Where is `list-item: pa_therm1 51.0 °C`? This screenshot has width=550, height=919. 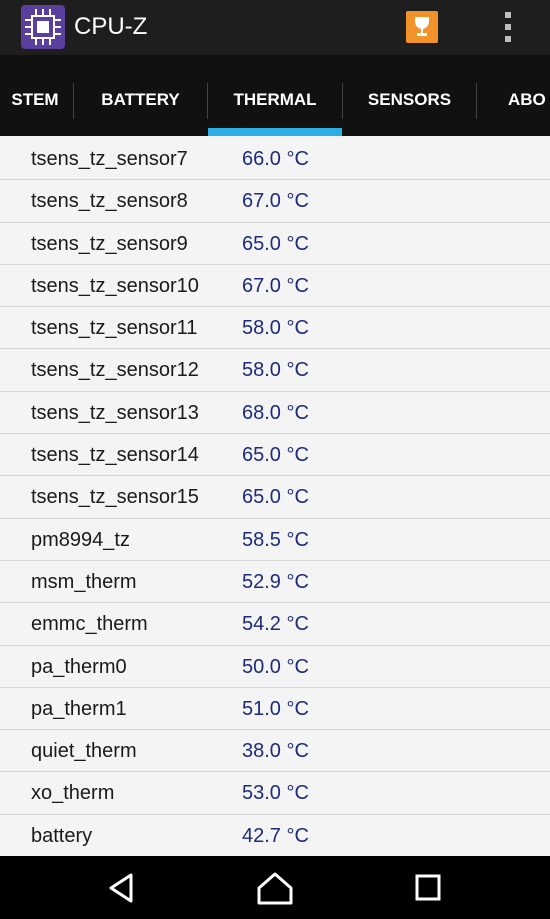
list-item: pa_therm1 51.0 °C is located at coordinates (275, 709).